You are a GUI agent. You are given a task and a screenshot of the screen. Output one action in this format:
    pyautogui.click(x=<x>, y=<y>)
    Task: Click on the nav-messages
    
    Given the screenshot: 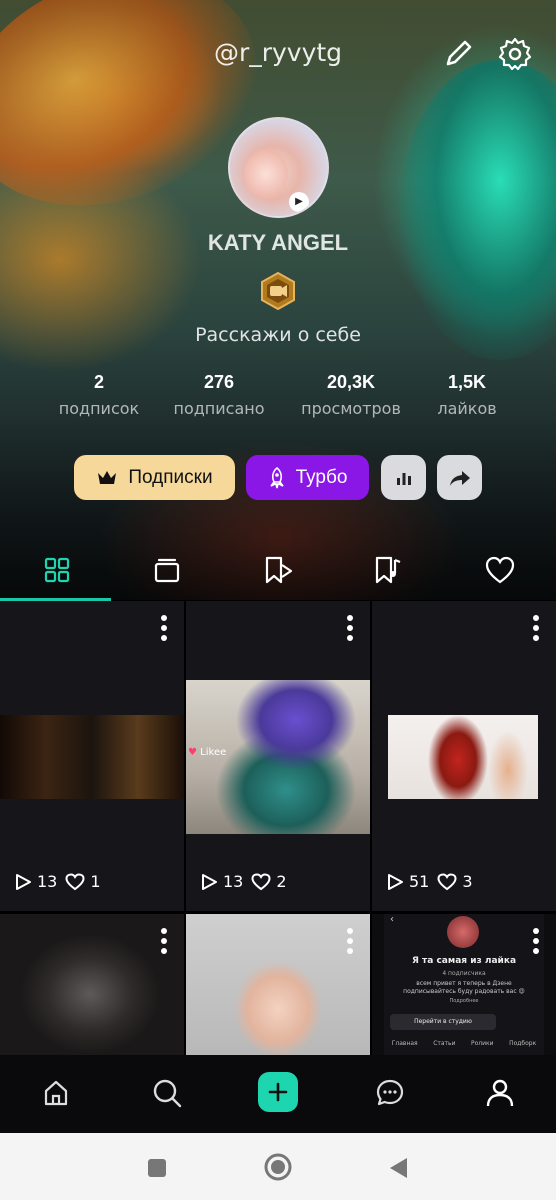 What is the action you would take?
    pyautogui.click(x=390, y=1093)
    